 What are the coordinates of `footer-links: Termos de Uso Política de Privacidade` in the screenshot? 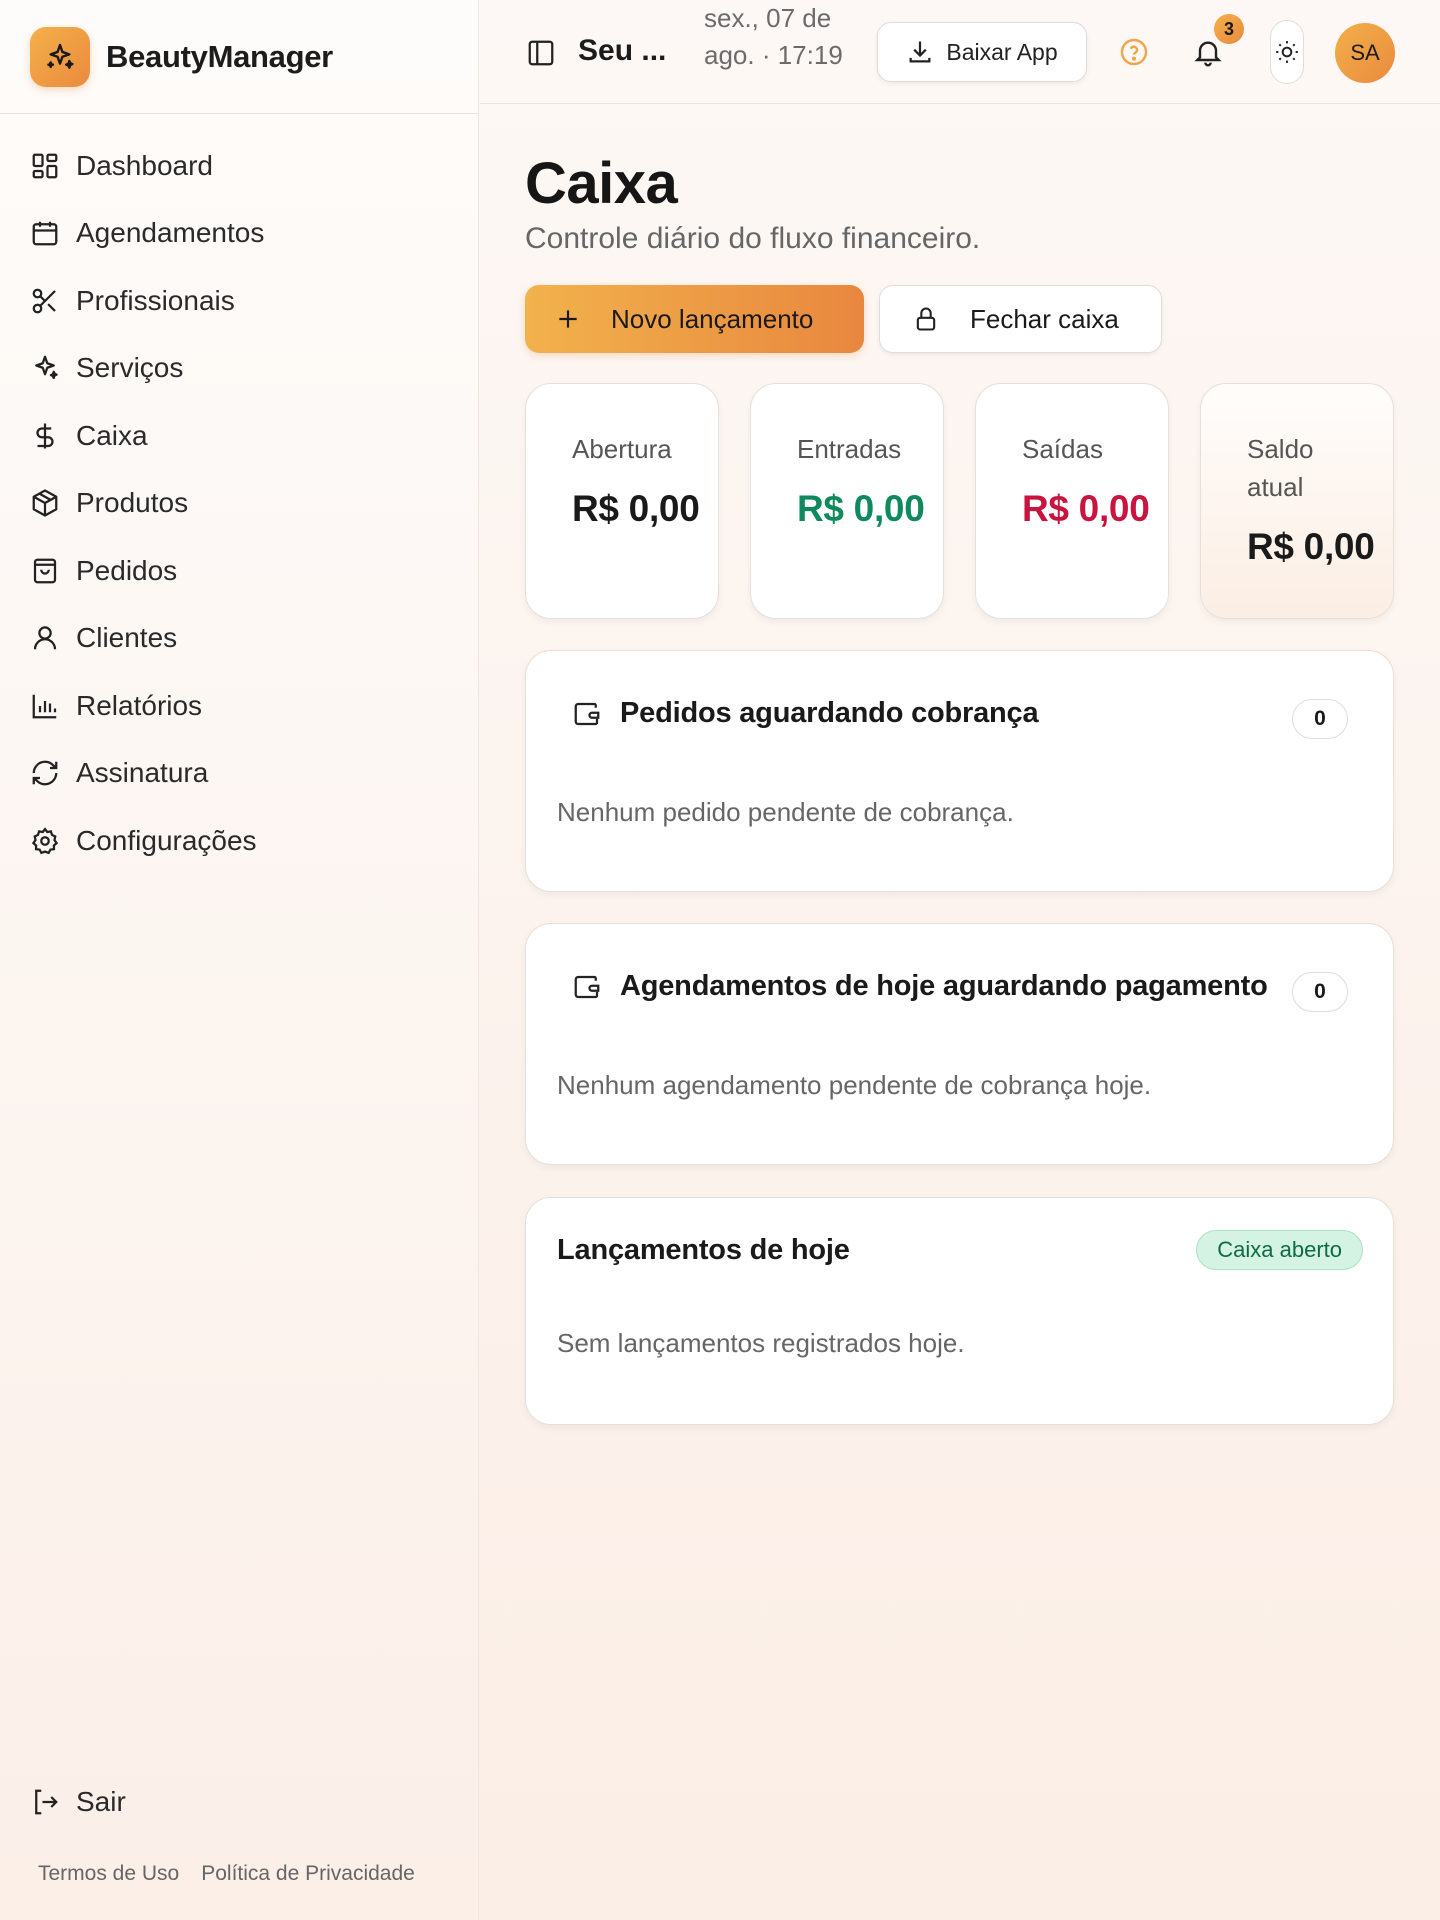 It's located at (226, 1874).